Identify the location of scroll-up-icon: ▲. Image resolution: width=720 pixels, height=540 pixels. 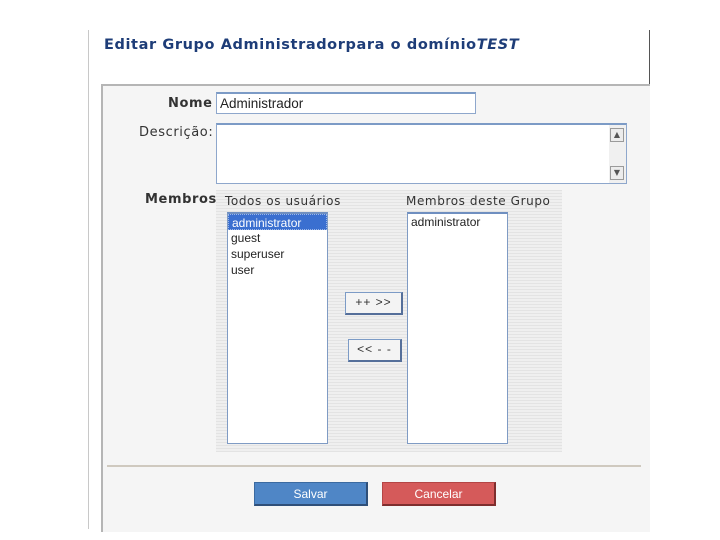
(617, 135).